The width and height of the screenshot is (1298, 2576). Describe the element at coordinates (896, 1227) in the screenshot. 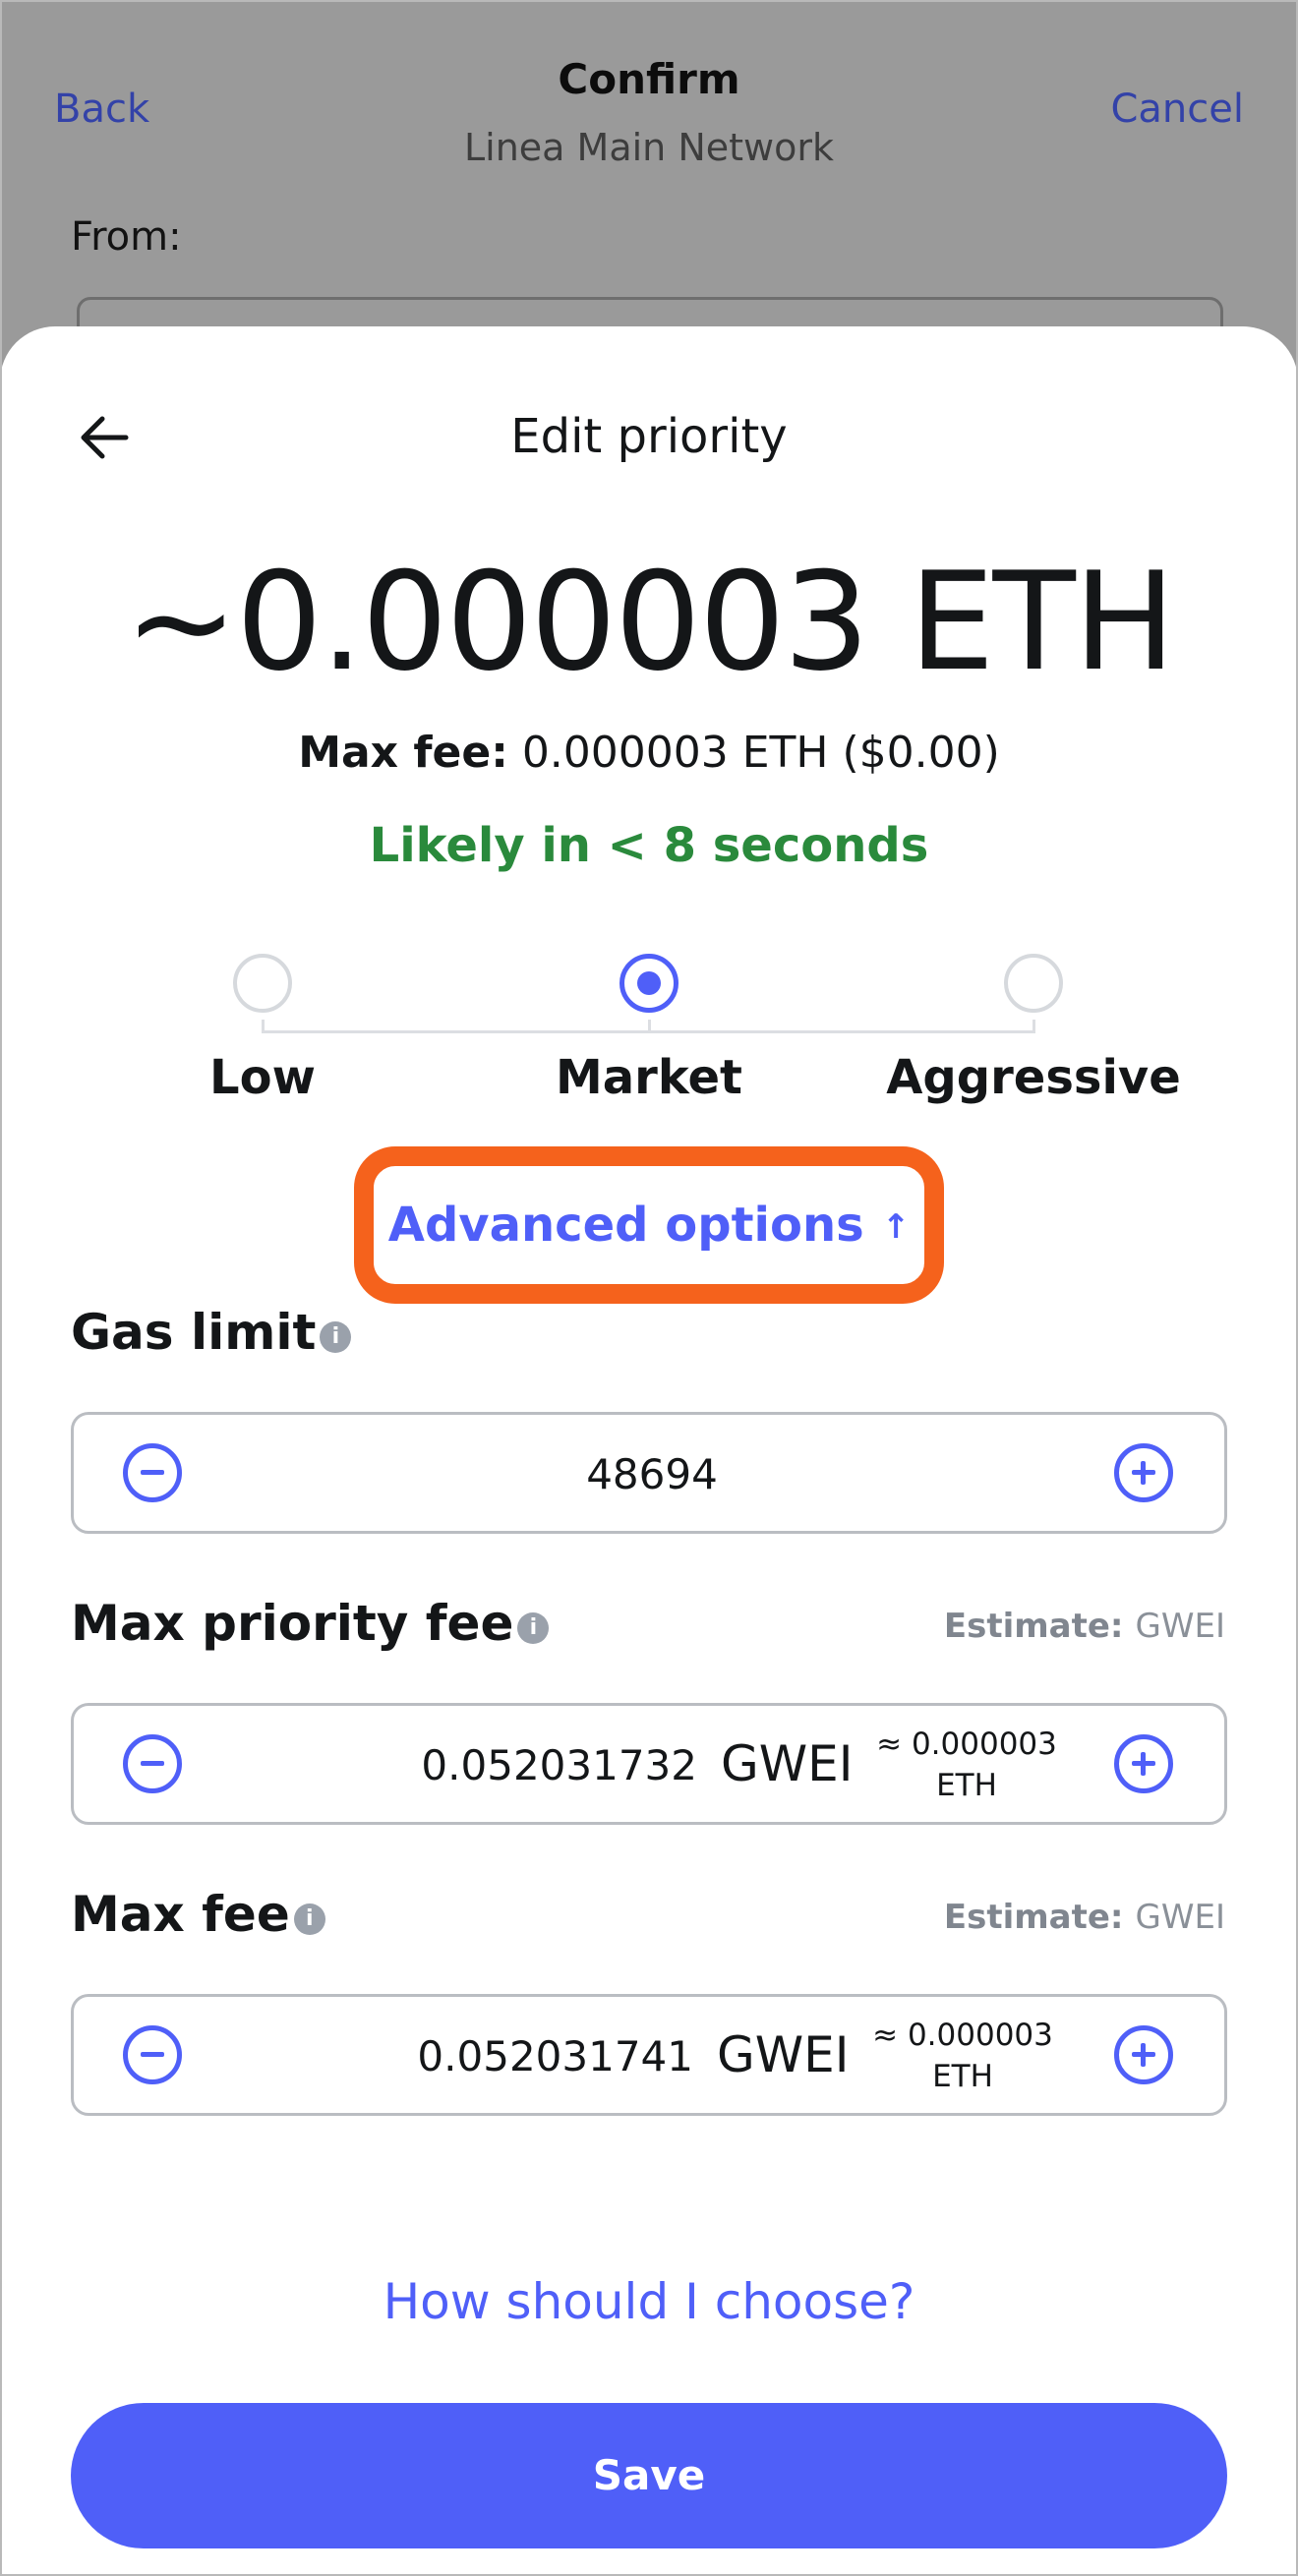

I see `arrow-up-icon: ↑` at that location.